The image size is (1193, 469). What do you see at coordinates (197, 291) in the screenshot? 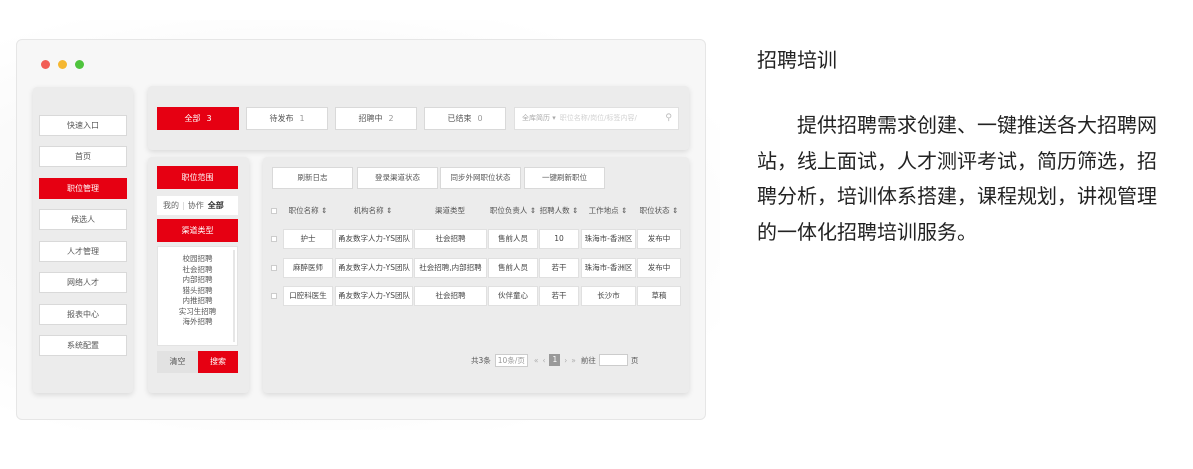
I see `channel-option: 猎头招聘` at bounding box center [197, 291].